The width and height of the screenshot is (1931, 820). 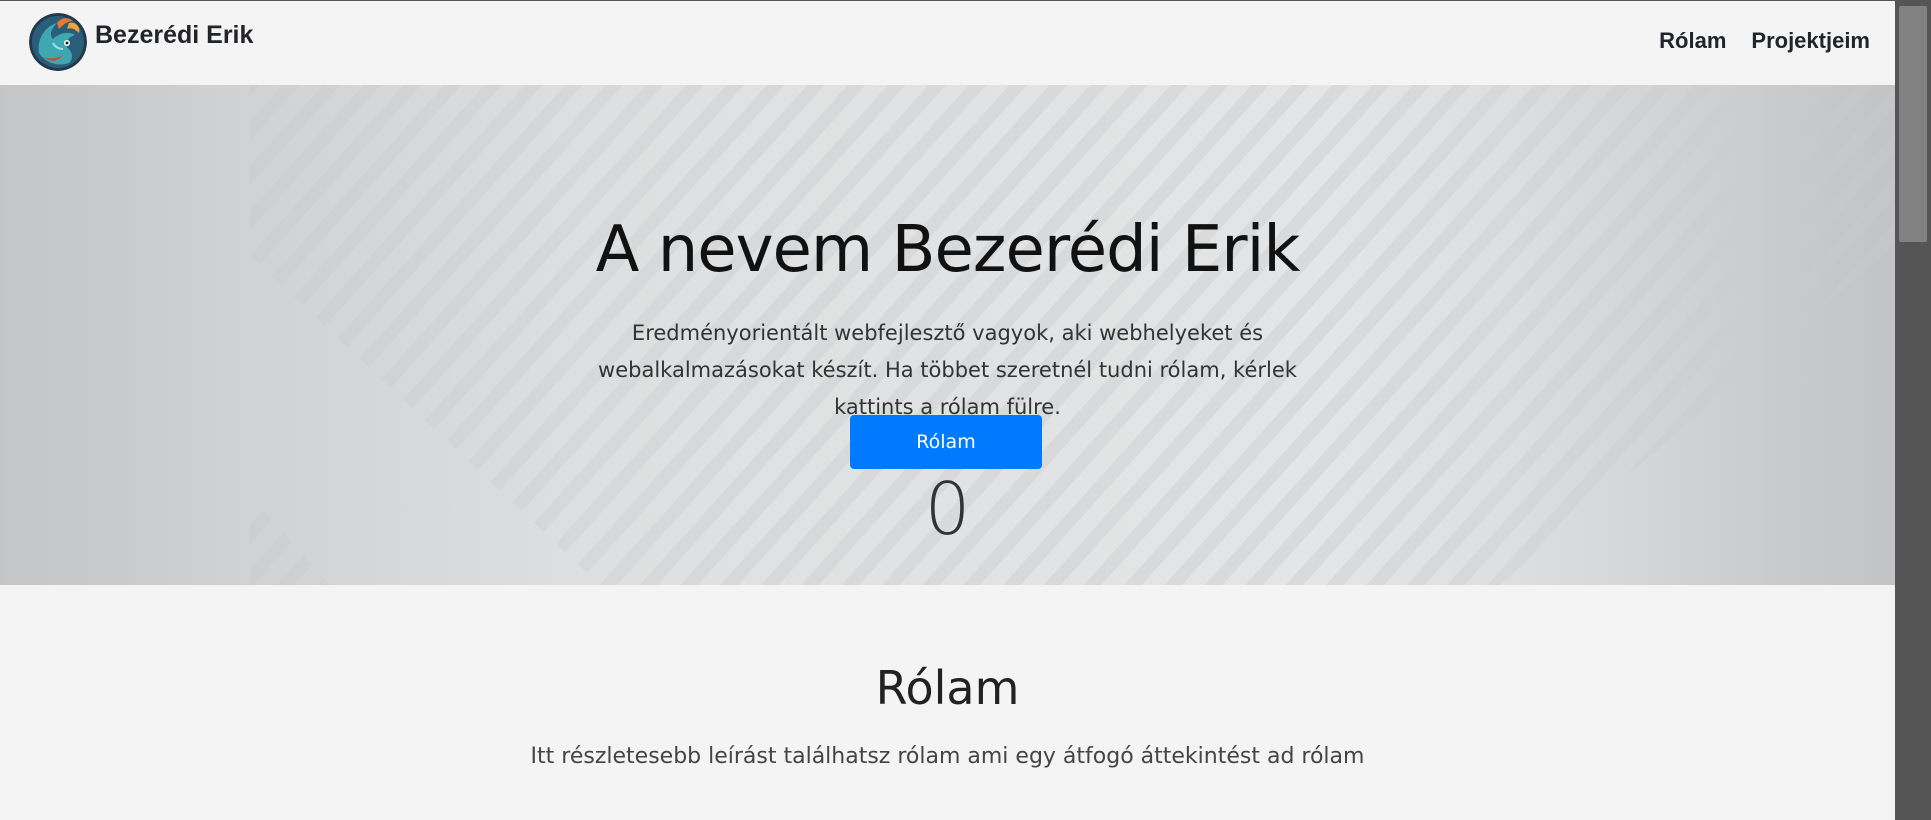 What do you see at coordinates (58, 42) in the screenshot?
I see `dragon-logo-icon` at bounding box center [58, 42].